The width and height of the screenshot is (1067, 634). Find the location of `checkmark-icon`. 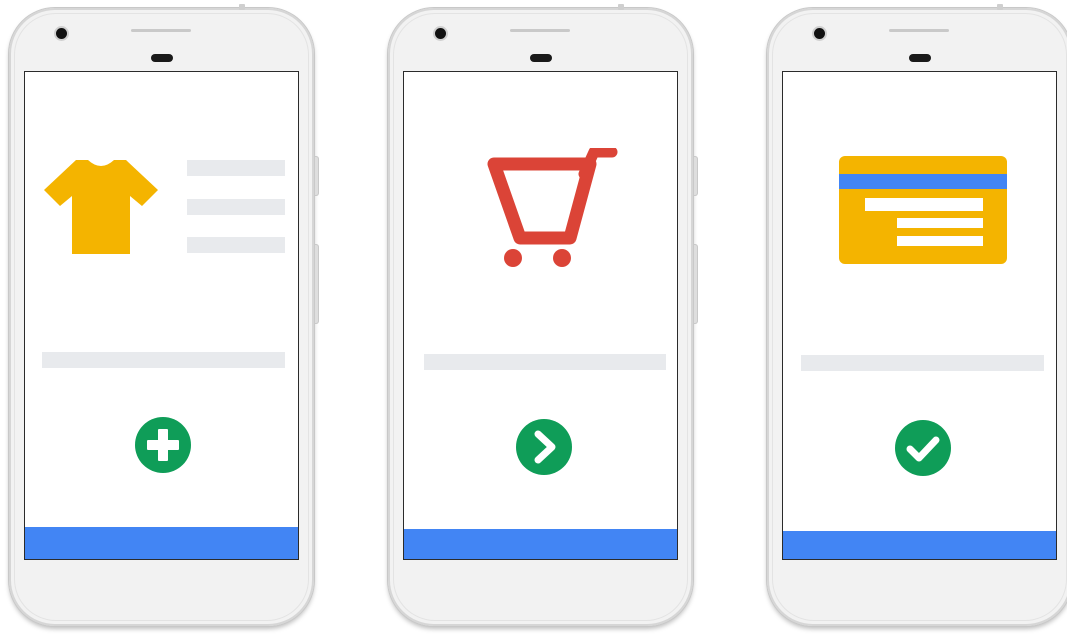

checkmark-icon is located at coordinates (923, 449).